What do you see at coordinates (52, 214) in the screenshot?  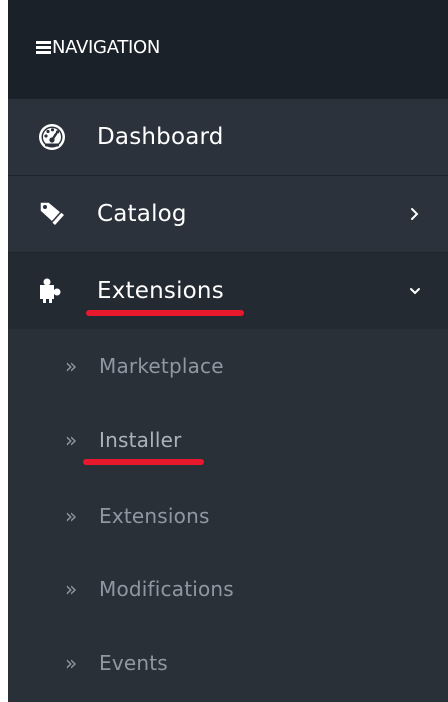 I see `tags-icon` at bounding box center [52, 214].